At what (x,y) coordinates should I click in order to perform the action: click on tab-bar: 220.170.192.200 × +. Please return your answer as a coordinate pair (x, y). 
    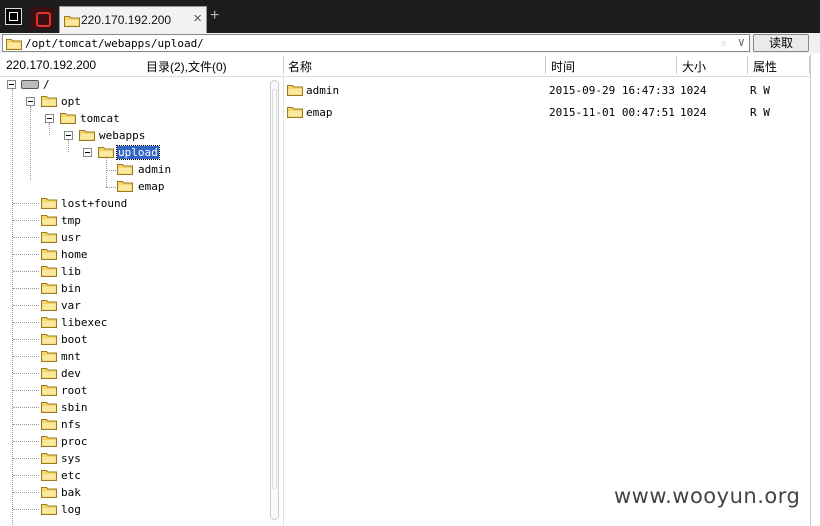
    Looking at the image, I should click on (410, 16).